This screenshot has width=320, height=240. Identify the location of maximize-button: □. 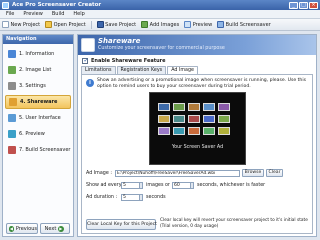
(303, 5).